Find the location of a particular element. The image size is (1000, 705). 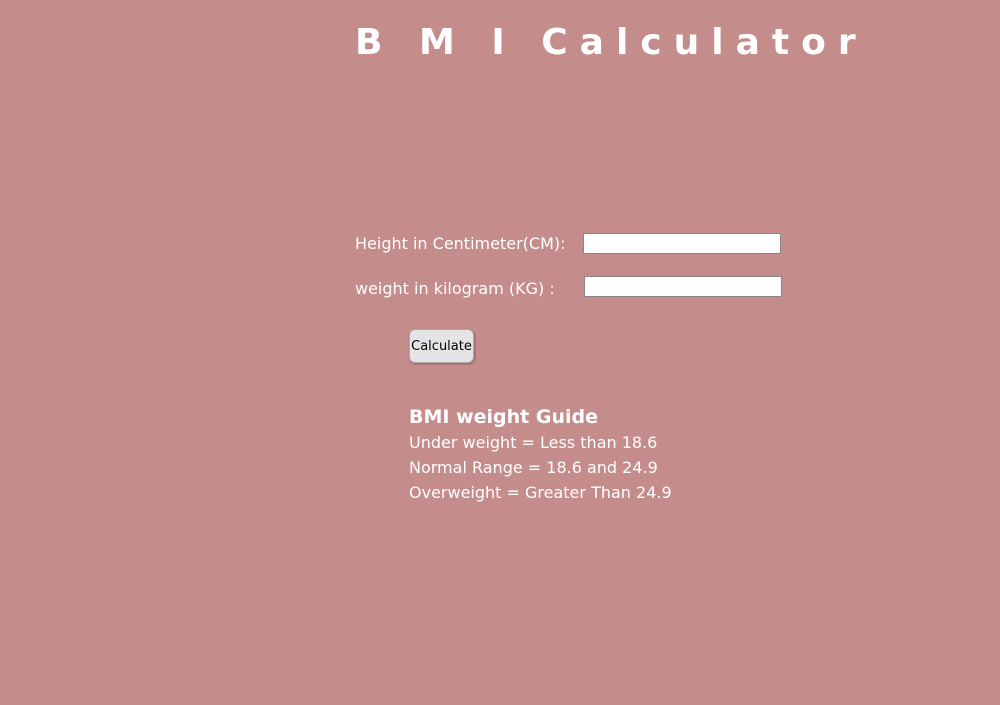

height-input is located at coordinates (682, 243).